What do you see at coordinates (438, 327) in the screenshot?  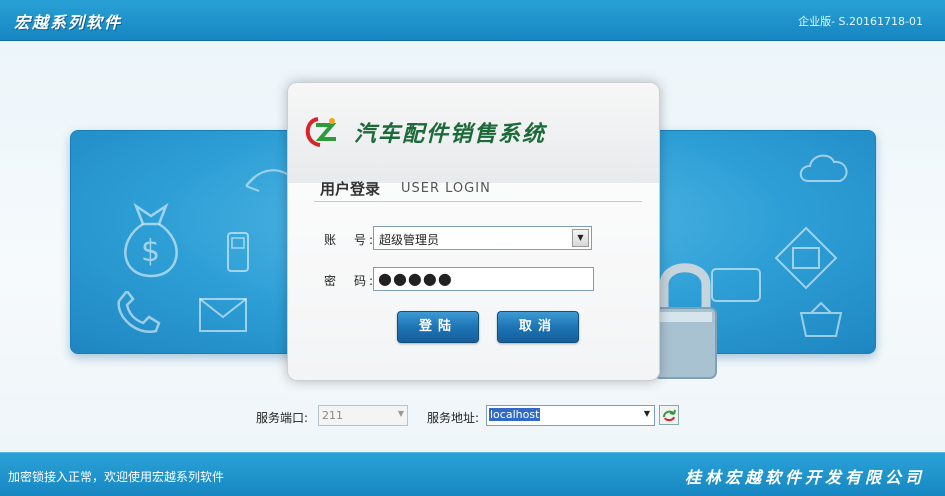 I see `login-button: 登陆` at bounding box center [438, 327].